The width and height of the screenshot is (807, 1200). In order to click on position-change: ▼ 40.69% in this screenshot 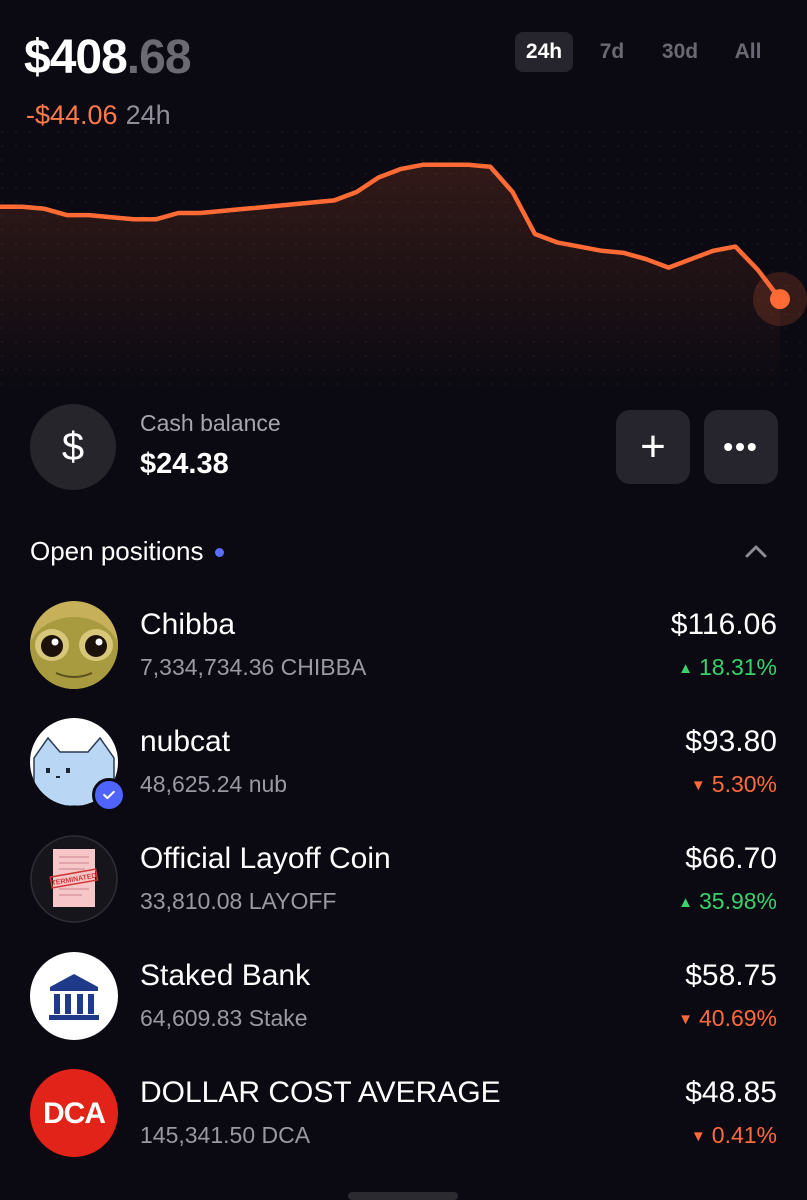, I will do `click(727, 1018)`.